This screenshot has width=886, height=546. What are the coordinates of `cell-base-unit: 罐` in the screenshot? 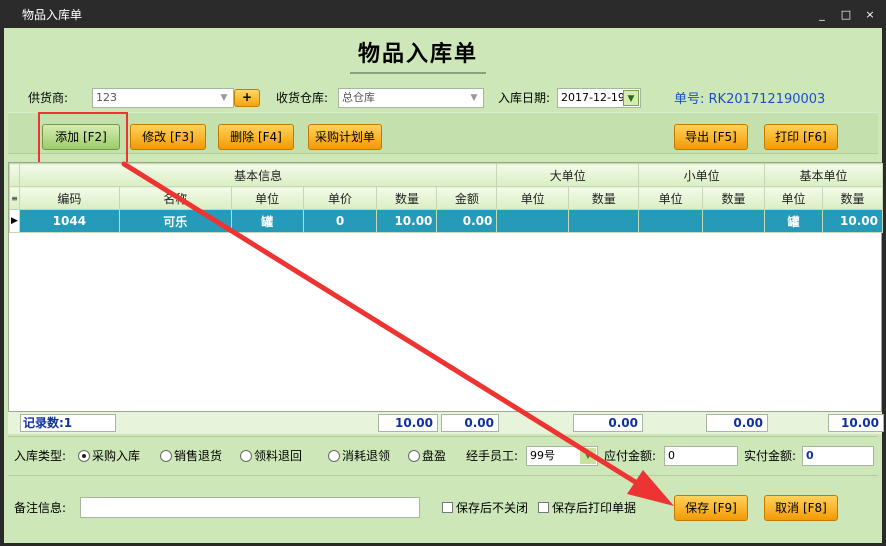 It's located at (793, 221).